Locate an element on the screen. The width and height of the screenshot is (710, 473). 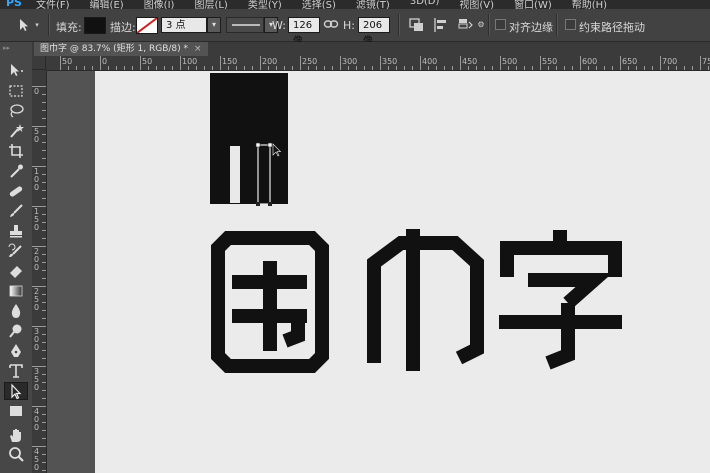
ruler-label: 250 is located at coordinates (37, 299).